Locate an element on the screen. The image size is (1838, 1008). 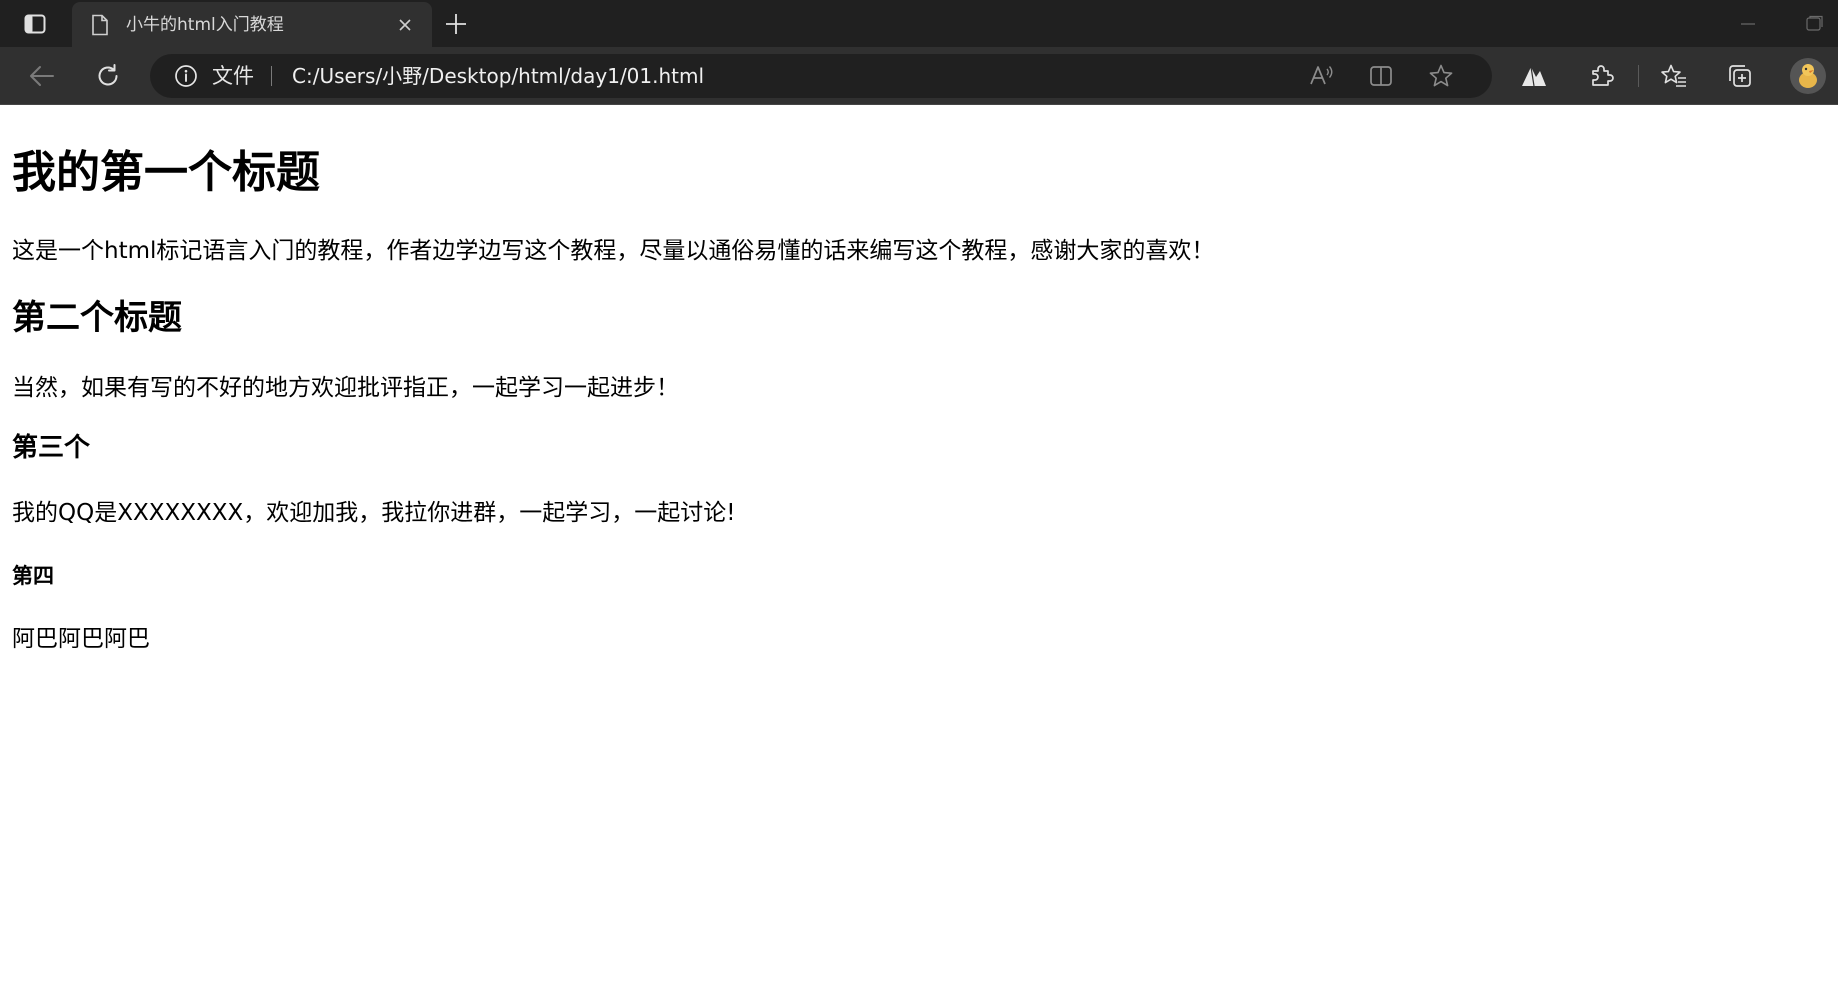
heading-1: 我的第一个标题 is located at coordinates (166, 172).